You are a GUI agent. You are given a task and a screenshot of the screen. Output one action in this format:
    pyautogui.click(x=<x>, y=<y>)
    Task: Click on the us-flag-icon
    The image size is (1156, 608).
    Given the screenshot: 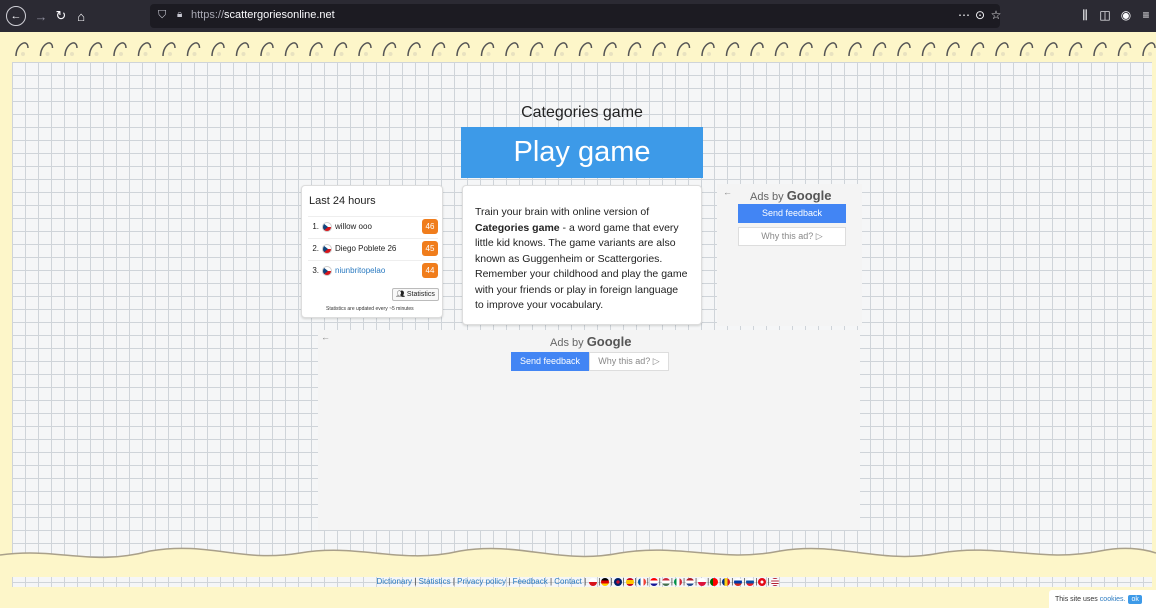 What is the action you would take?
    pyautogui.click(x=774, y=581)
    